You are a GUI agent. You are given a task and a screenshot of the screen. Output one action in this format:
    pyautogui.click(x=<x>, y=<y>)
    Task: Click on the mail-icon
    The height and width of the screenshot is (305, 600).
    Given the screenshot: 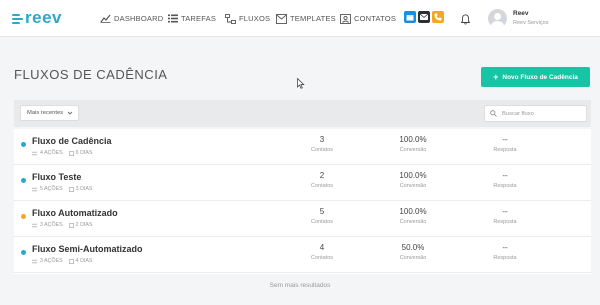 What is the action you would take?
    pyautogui.click(x=424, y=17)
    